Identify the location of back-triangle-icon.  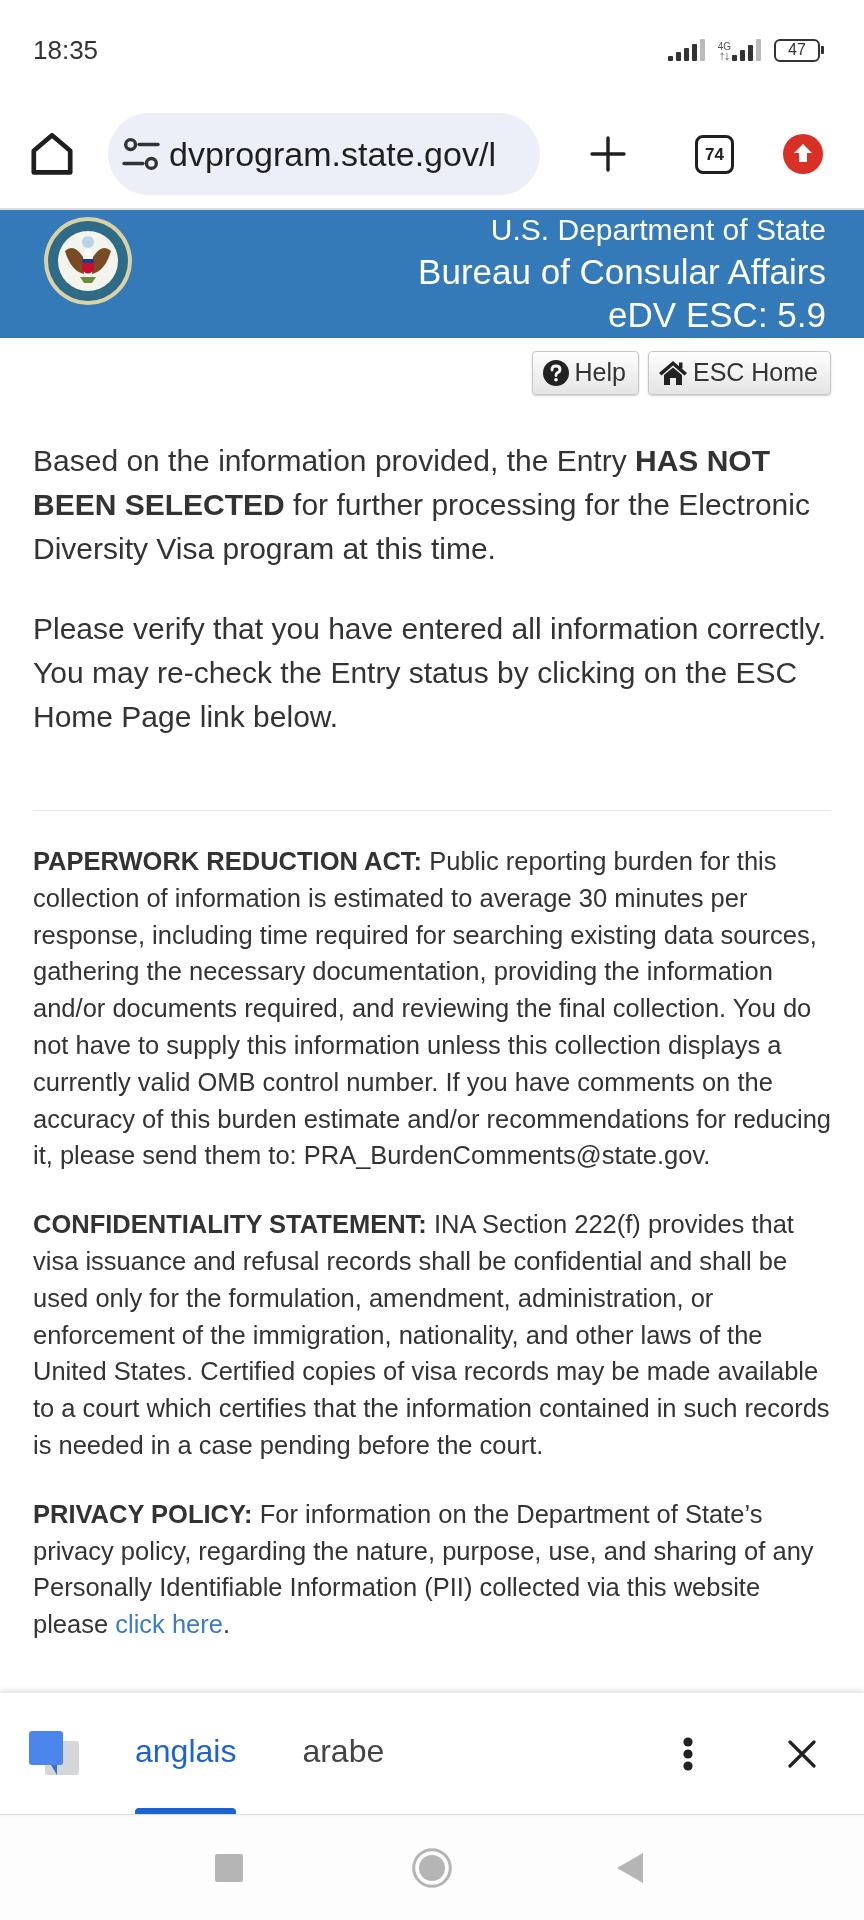
(630, 1867).